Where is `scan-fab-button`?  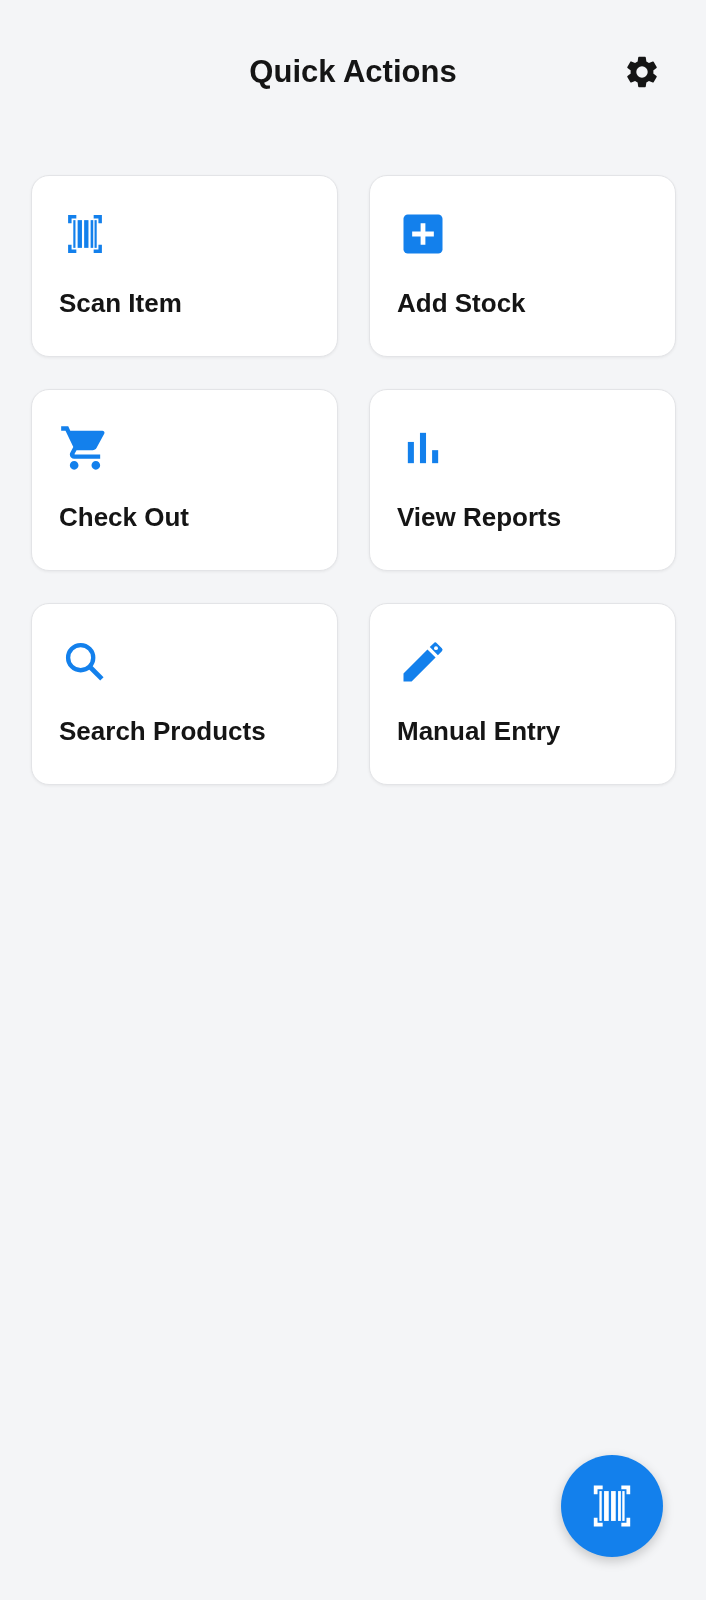 scan-fab-button is located at coordinates (612, 1506).